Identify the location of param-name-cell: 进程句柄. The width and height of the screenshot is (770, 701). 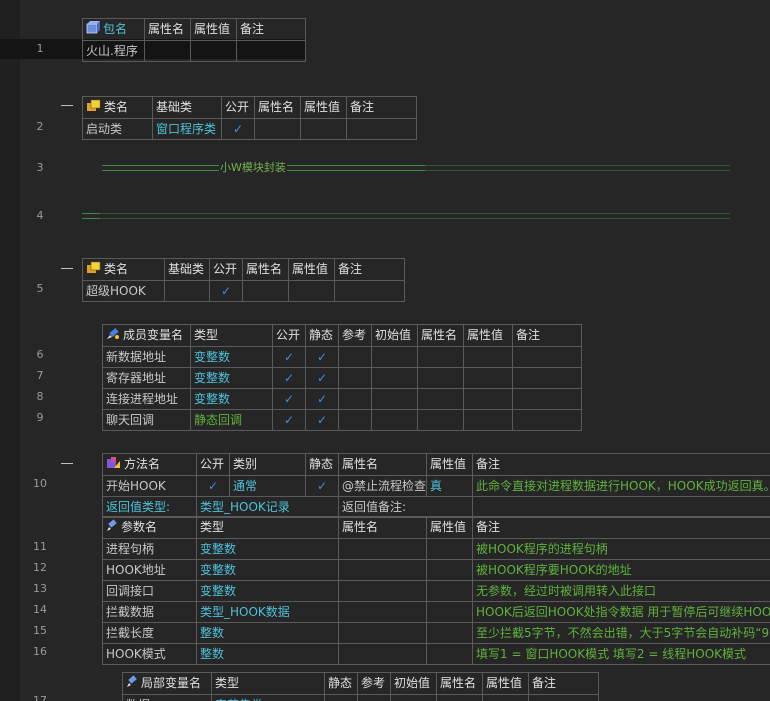
(149, 548).